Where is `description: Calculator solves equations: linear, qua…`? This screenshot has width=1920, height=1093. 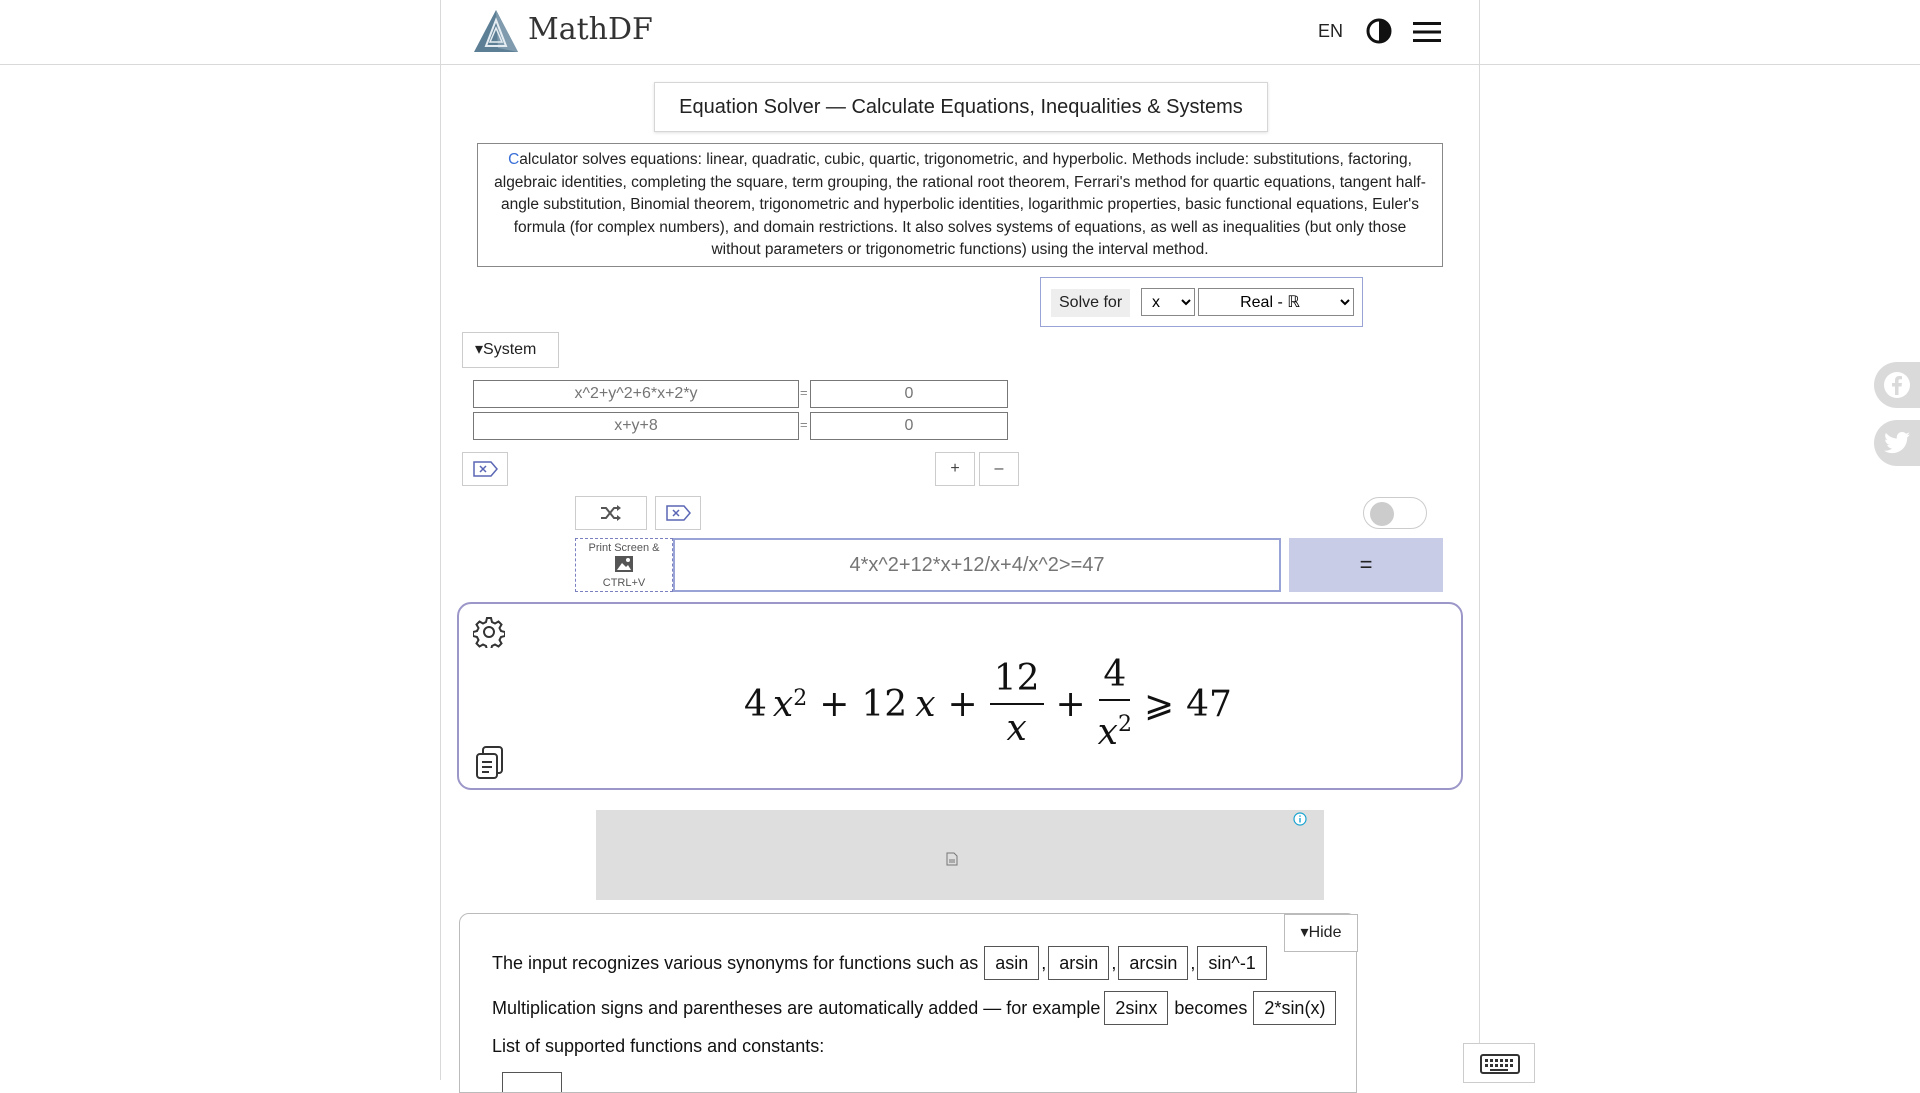 description: Calculator solves equations: linear, qua… is located at coordinates (960, 205).